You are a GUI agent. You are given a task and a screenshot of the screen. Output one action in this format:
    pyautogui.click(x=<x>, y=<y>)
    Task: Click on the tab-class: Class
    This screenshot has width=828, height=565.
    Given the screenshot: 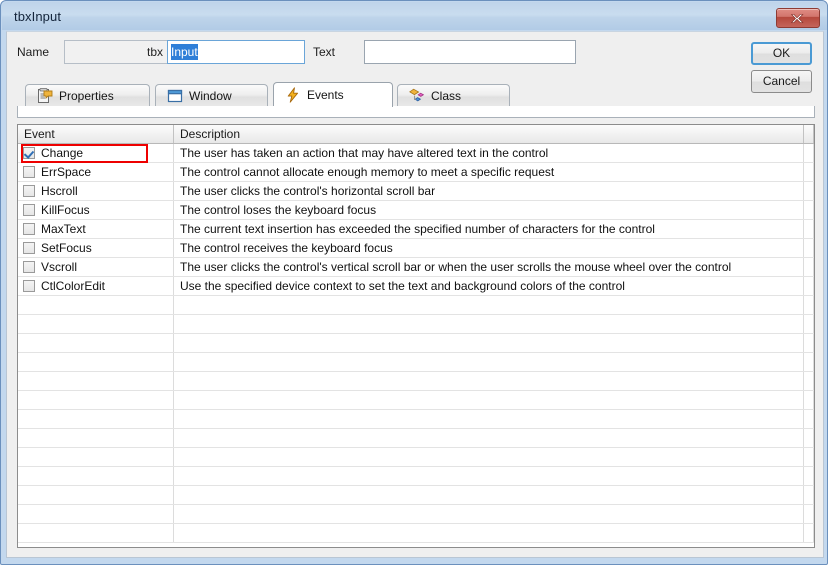 What is the action you would take?
    pyautogui.click(x=453, y=95)
    